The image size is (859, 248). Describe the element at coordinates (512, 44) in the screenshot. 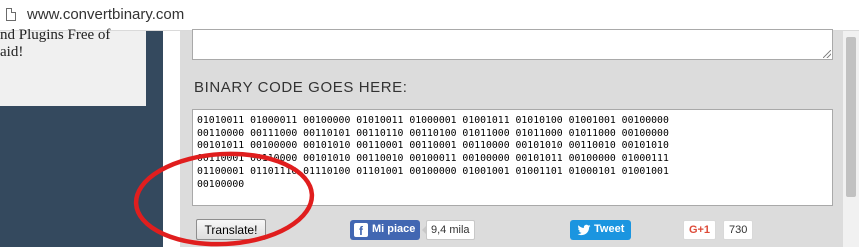

I see `text-input-area` at that location.